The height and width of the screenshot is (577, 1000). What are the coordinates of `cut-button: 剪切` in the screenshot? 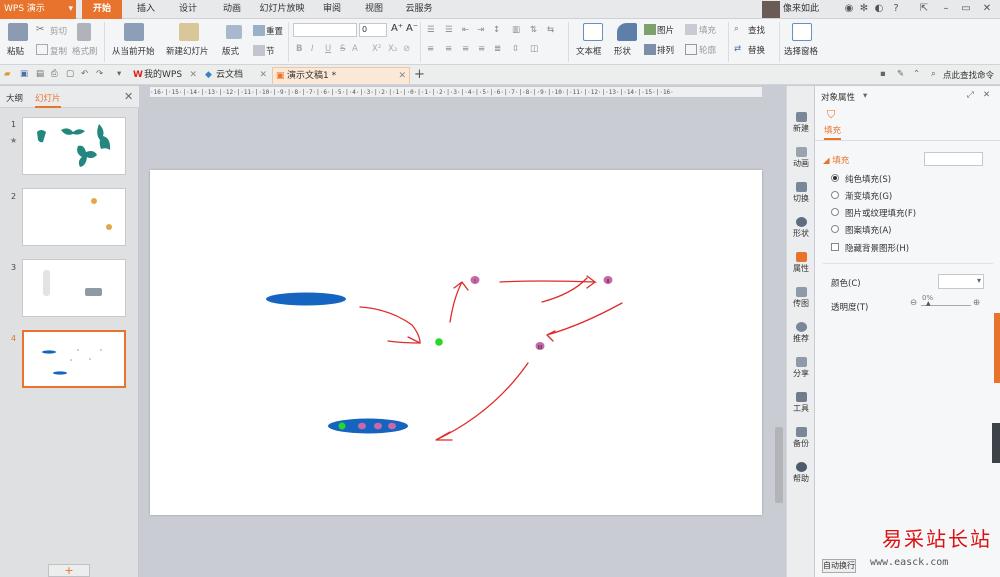 It's located at (58, 31).